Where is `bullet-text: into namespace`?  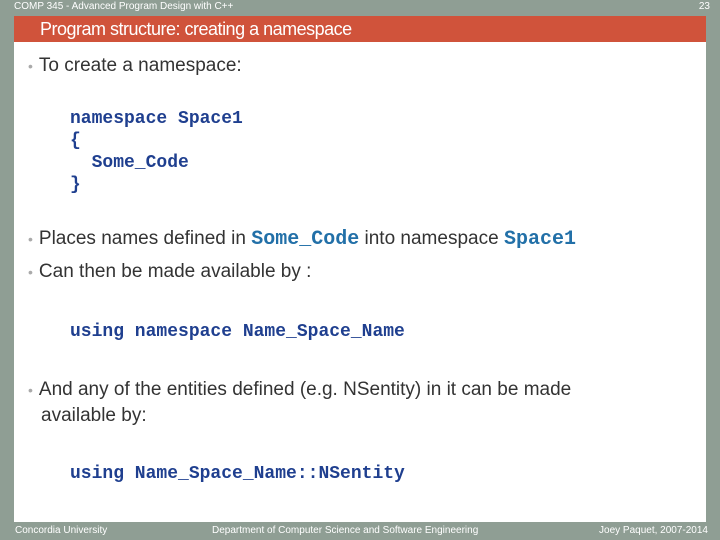 bullet-text: into namespace is located at coordinates (431, 238).